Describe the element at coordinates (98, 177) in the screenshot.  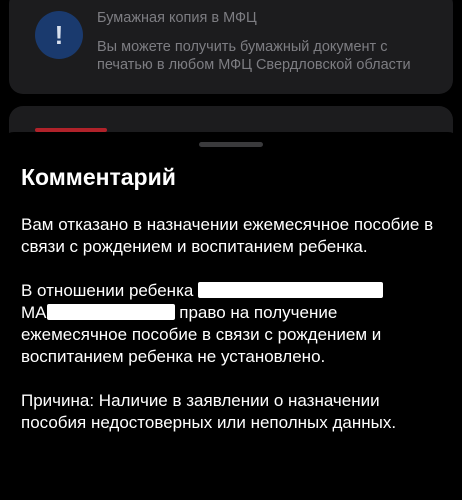
I see `sheet-title: Комментарий` at that location.